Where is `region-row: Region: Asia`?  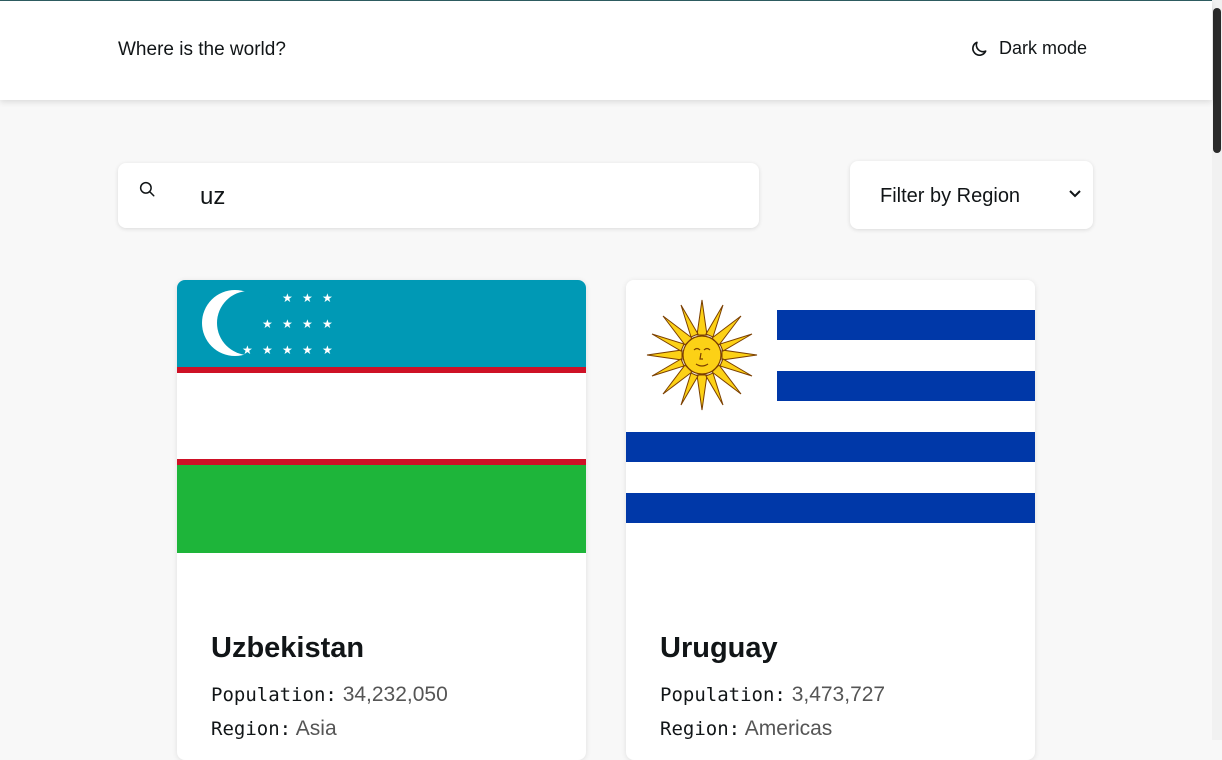 region-row: Region: Asia is located at coordinates (274, 729).